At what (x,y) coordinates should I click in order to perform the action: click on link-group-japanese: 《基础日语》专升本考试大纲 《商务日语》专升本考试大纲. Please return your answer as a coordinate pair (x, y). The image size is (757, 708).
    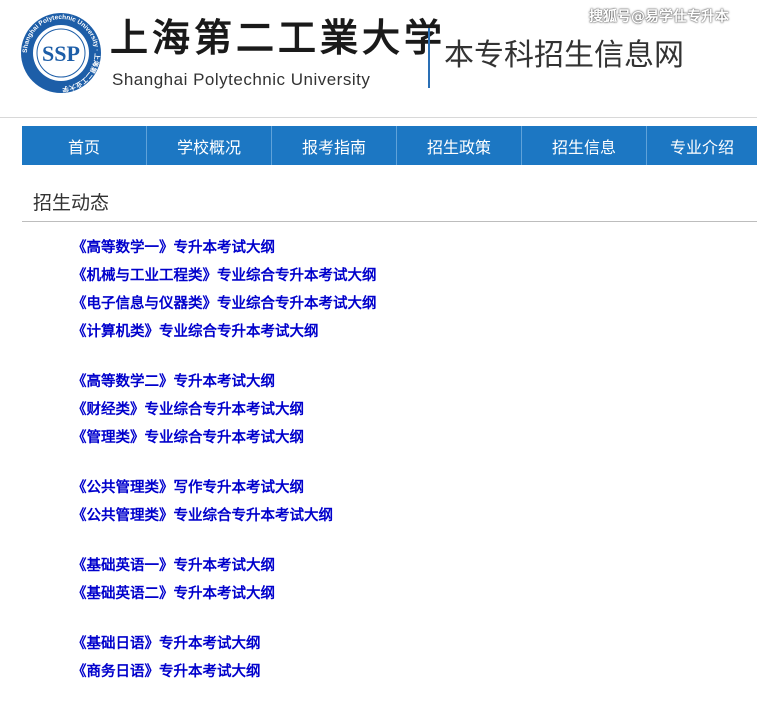
    Looking at the image, I should click on (224, 658).